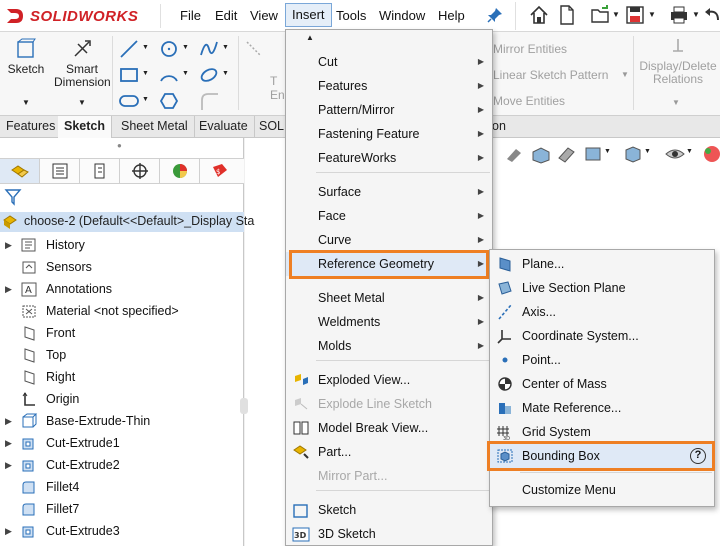 This screenshot has height=546, width=720. I want to click on tab-evaluate: Evaluate, so click(224, 127).